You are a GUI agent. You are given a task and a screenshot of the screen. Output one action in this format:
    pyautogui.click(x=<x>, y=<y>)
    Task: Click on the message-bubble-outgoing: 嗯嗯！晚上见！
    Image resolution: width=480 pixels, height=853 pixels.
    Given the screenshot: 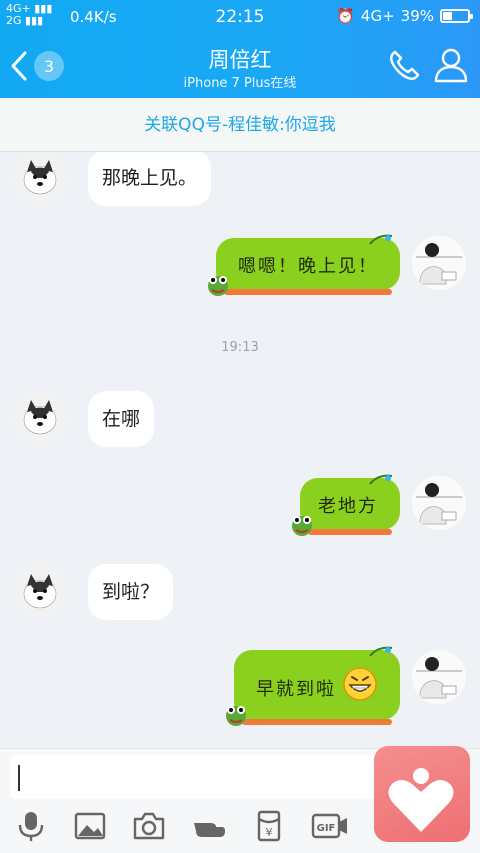 What is the action you would take?
    pyautogui.click(x=304, y=265)
    